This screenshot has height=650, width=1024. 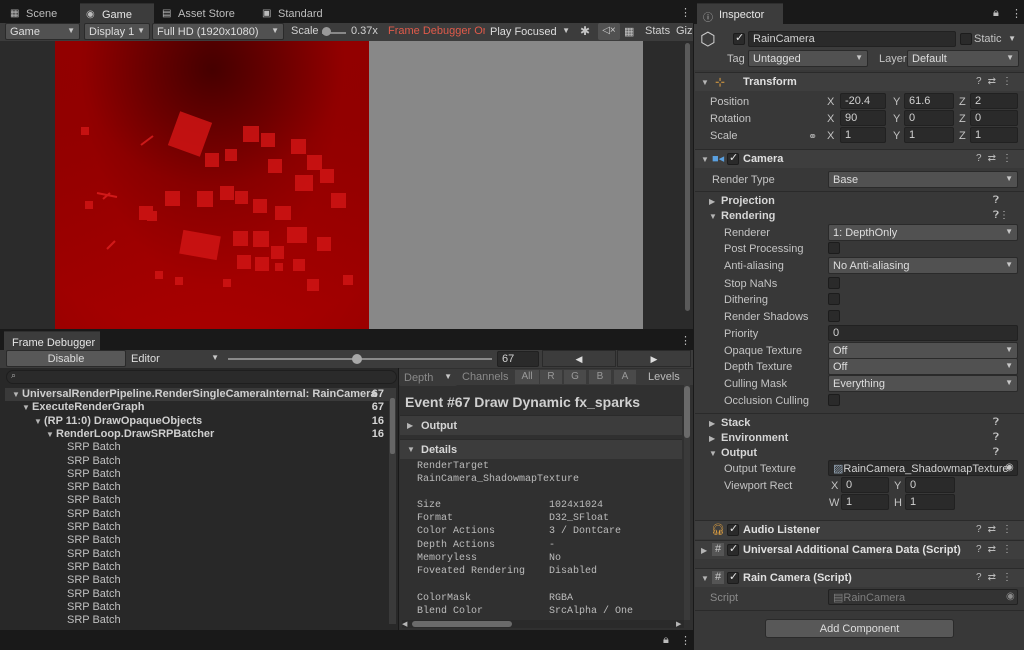 I want to click on scale-x-field: 1, so click(x=863, y=135).